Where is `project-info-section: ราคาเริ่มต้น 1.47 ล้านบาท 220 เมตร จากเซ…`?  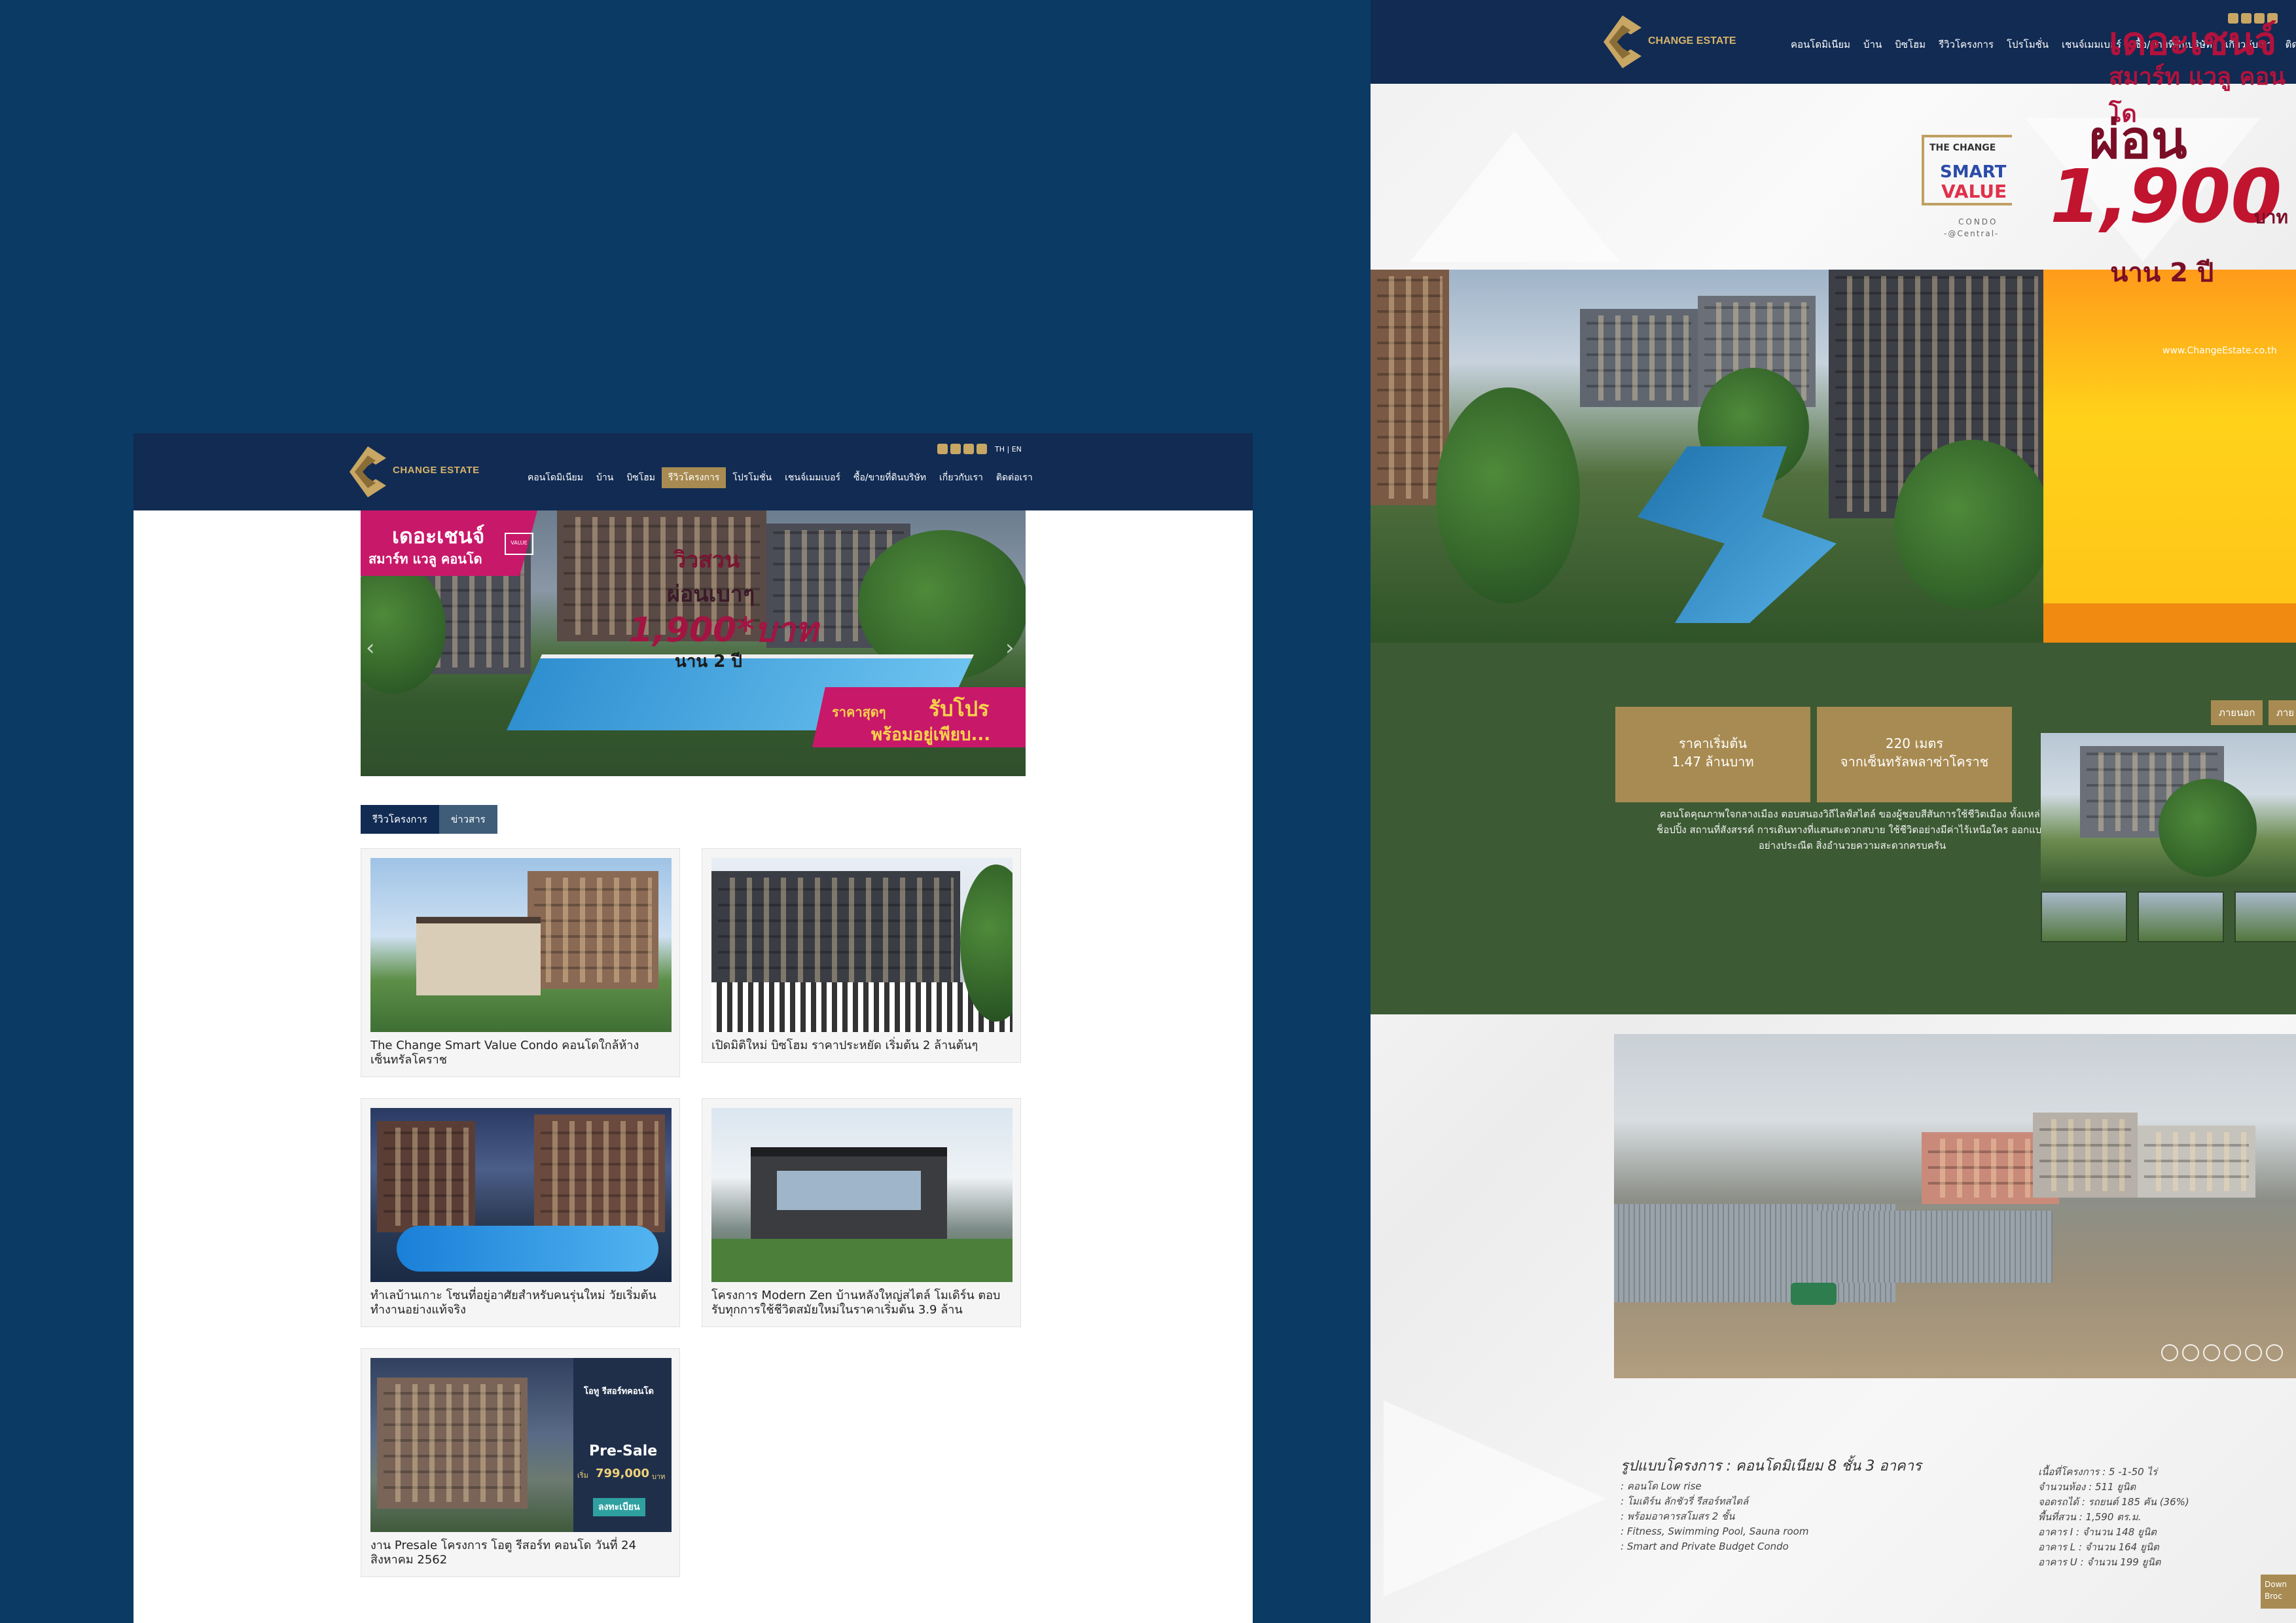
project-info-section: ราคาเริ่มต้น 1.47 ล้านบาท 220 เมตร จากเซ… is located at coordinates (1833, 828).